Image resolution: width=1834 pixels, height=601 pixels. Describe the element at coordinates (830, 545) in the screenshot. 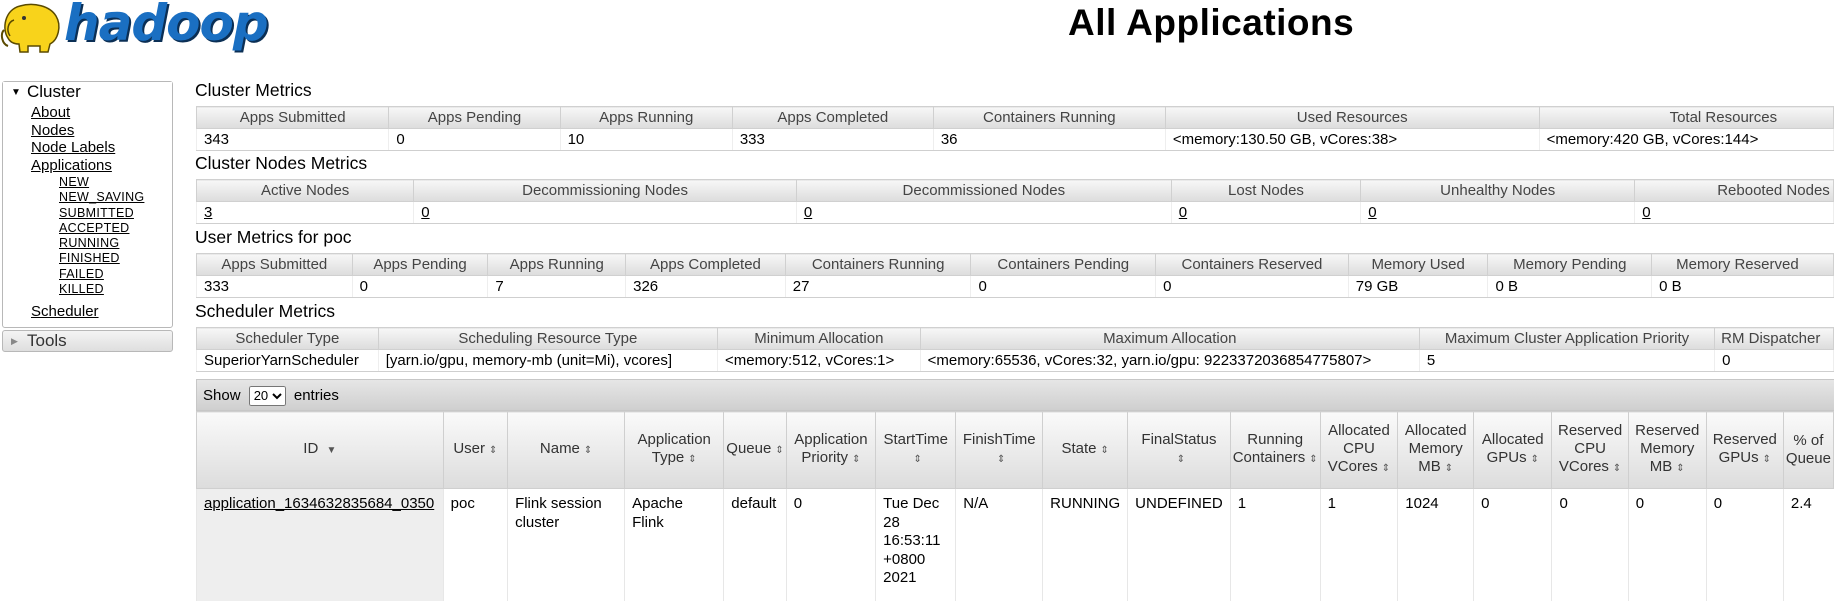

I see `cell-application-priority: 0` at that location.